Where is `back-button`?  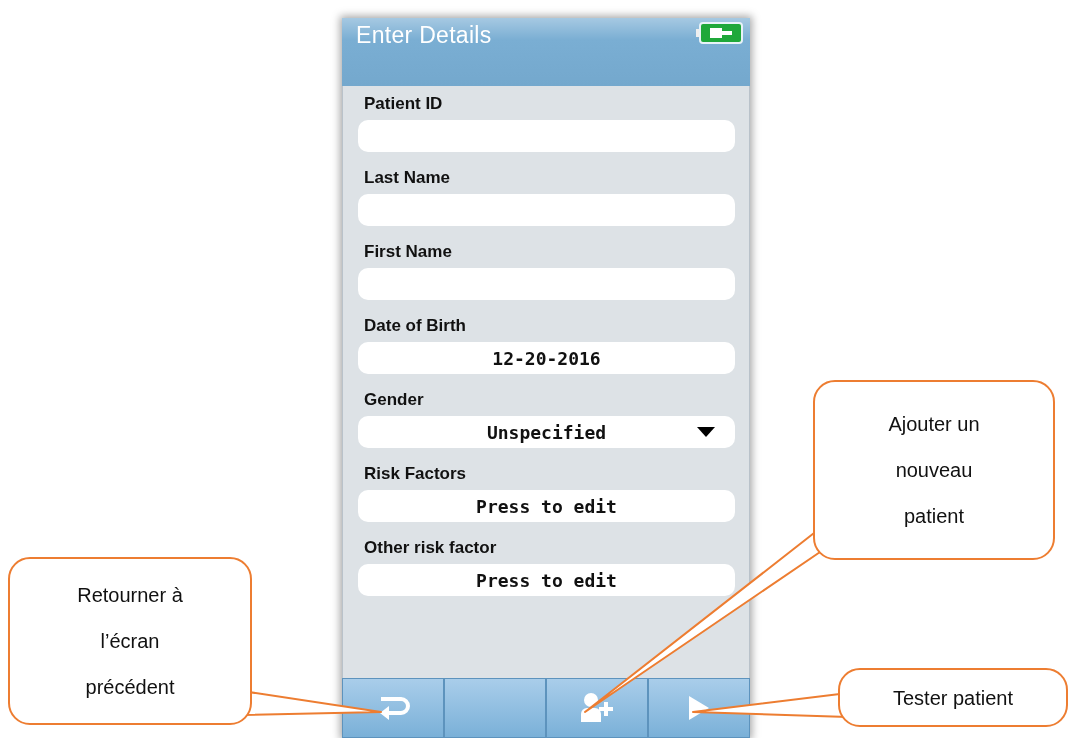 back-button is located at coordinates (393, 708).